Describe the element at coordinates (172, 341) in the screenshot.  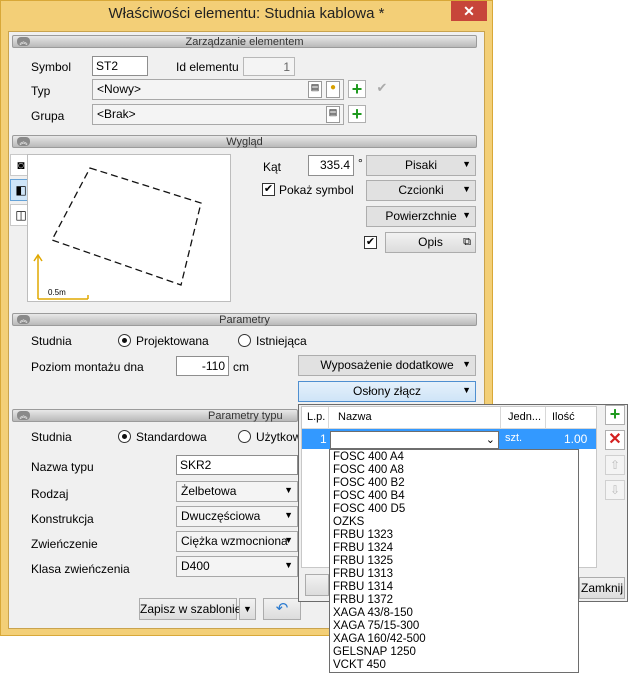
I see `projected-label: Projektowana` at that location.